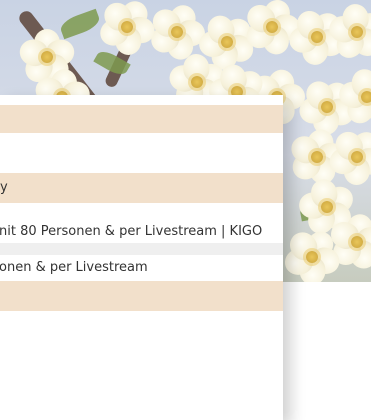  I want to click on result-footer-band, so click(141, 296).